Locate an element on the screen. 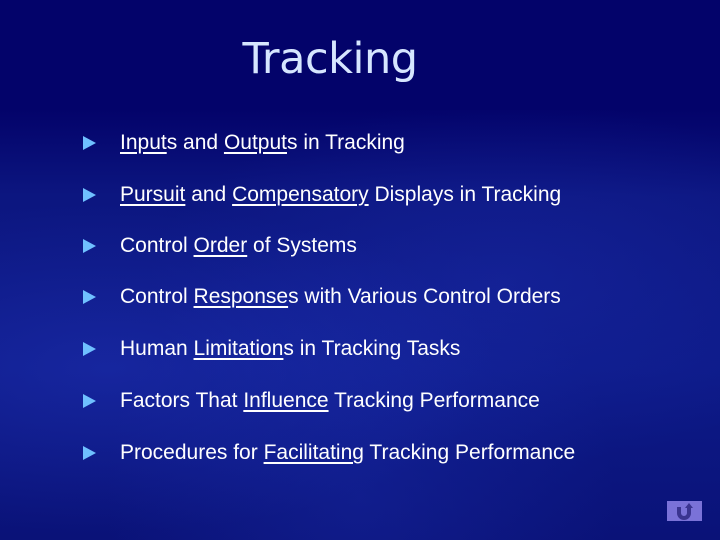  bullet-text: Inputs and Outputs in Tracking is located at coordinates (262, 143).